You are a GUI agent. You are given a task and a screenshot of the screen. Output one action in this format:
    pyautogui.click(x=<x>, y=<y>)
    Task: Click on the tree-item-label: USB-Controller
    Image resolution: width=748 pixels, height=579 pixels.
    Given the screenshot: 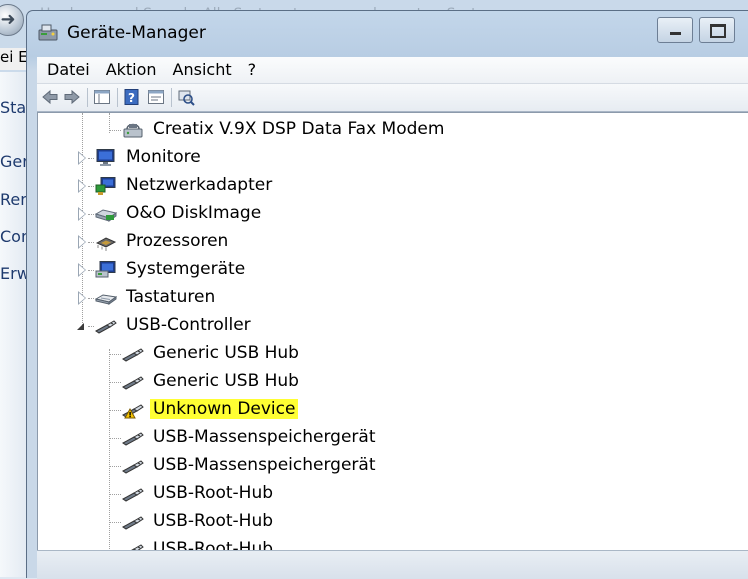 What is the action you would take?
    pyautogui.click(x=188, y=325)
    